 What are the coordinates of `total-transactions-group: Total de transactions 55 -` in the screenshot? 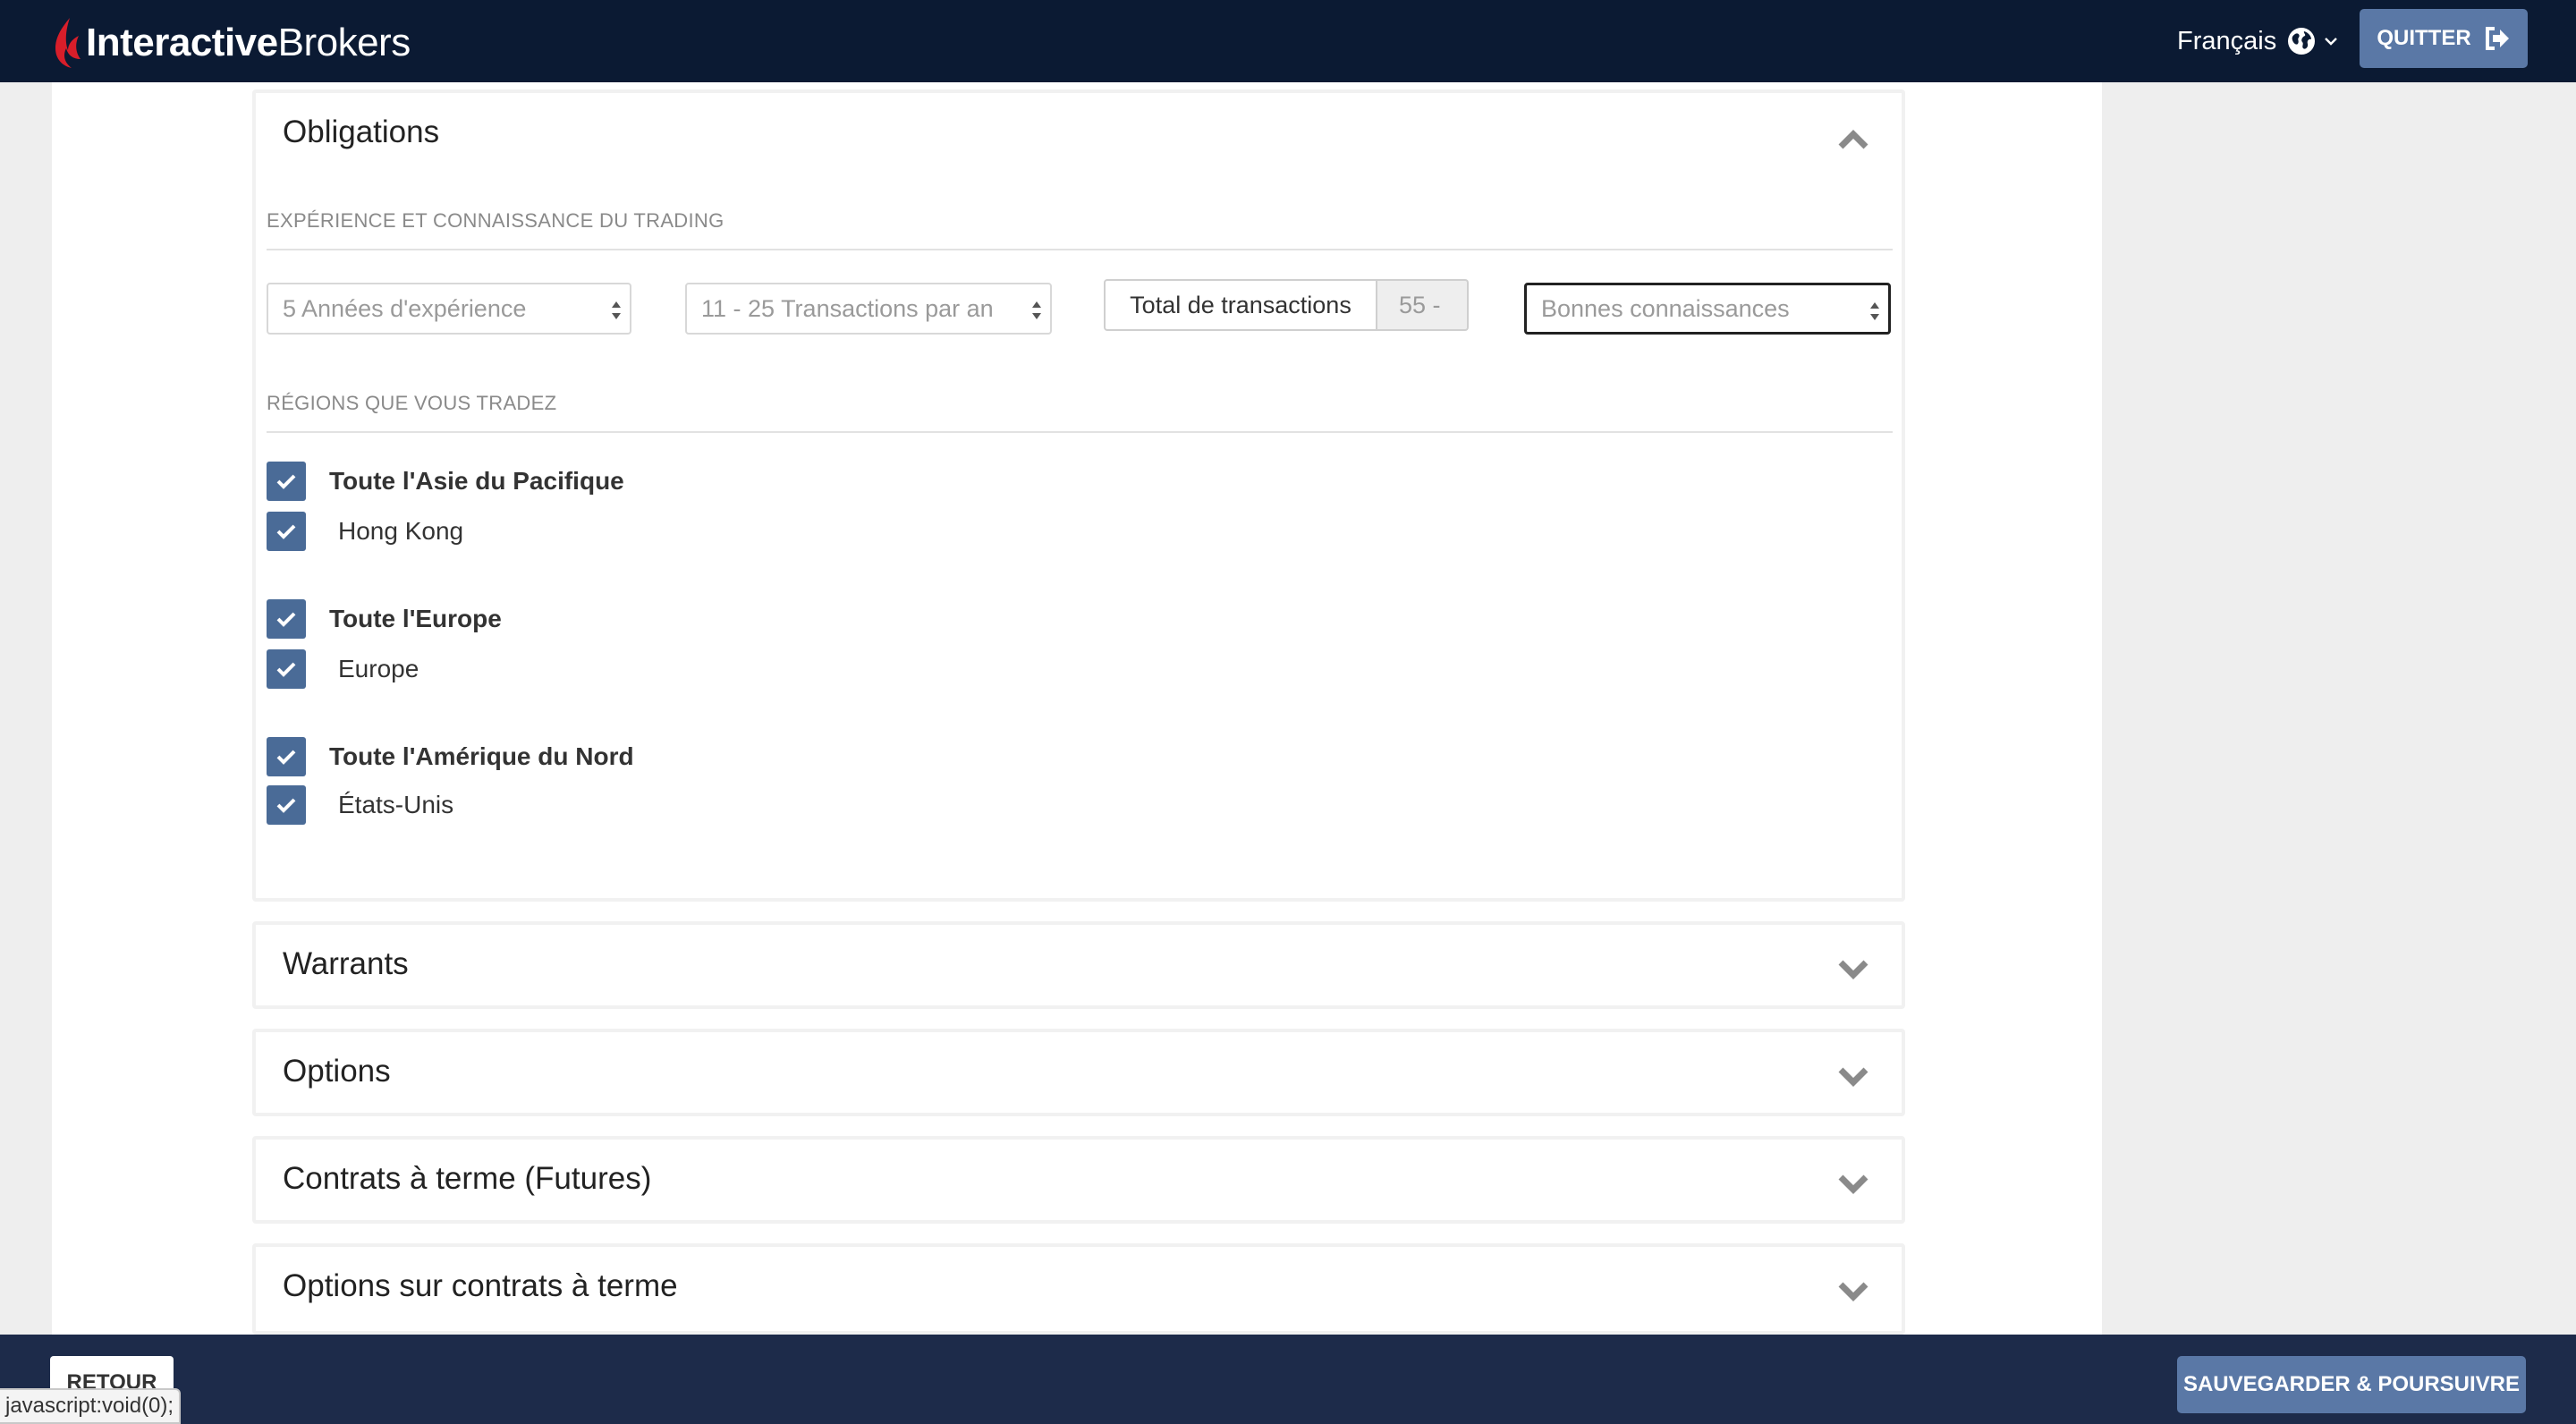 It's located at (1286, 305).